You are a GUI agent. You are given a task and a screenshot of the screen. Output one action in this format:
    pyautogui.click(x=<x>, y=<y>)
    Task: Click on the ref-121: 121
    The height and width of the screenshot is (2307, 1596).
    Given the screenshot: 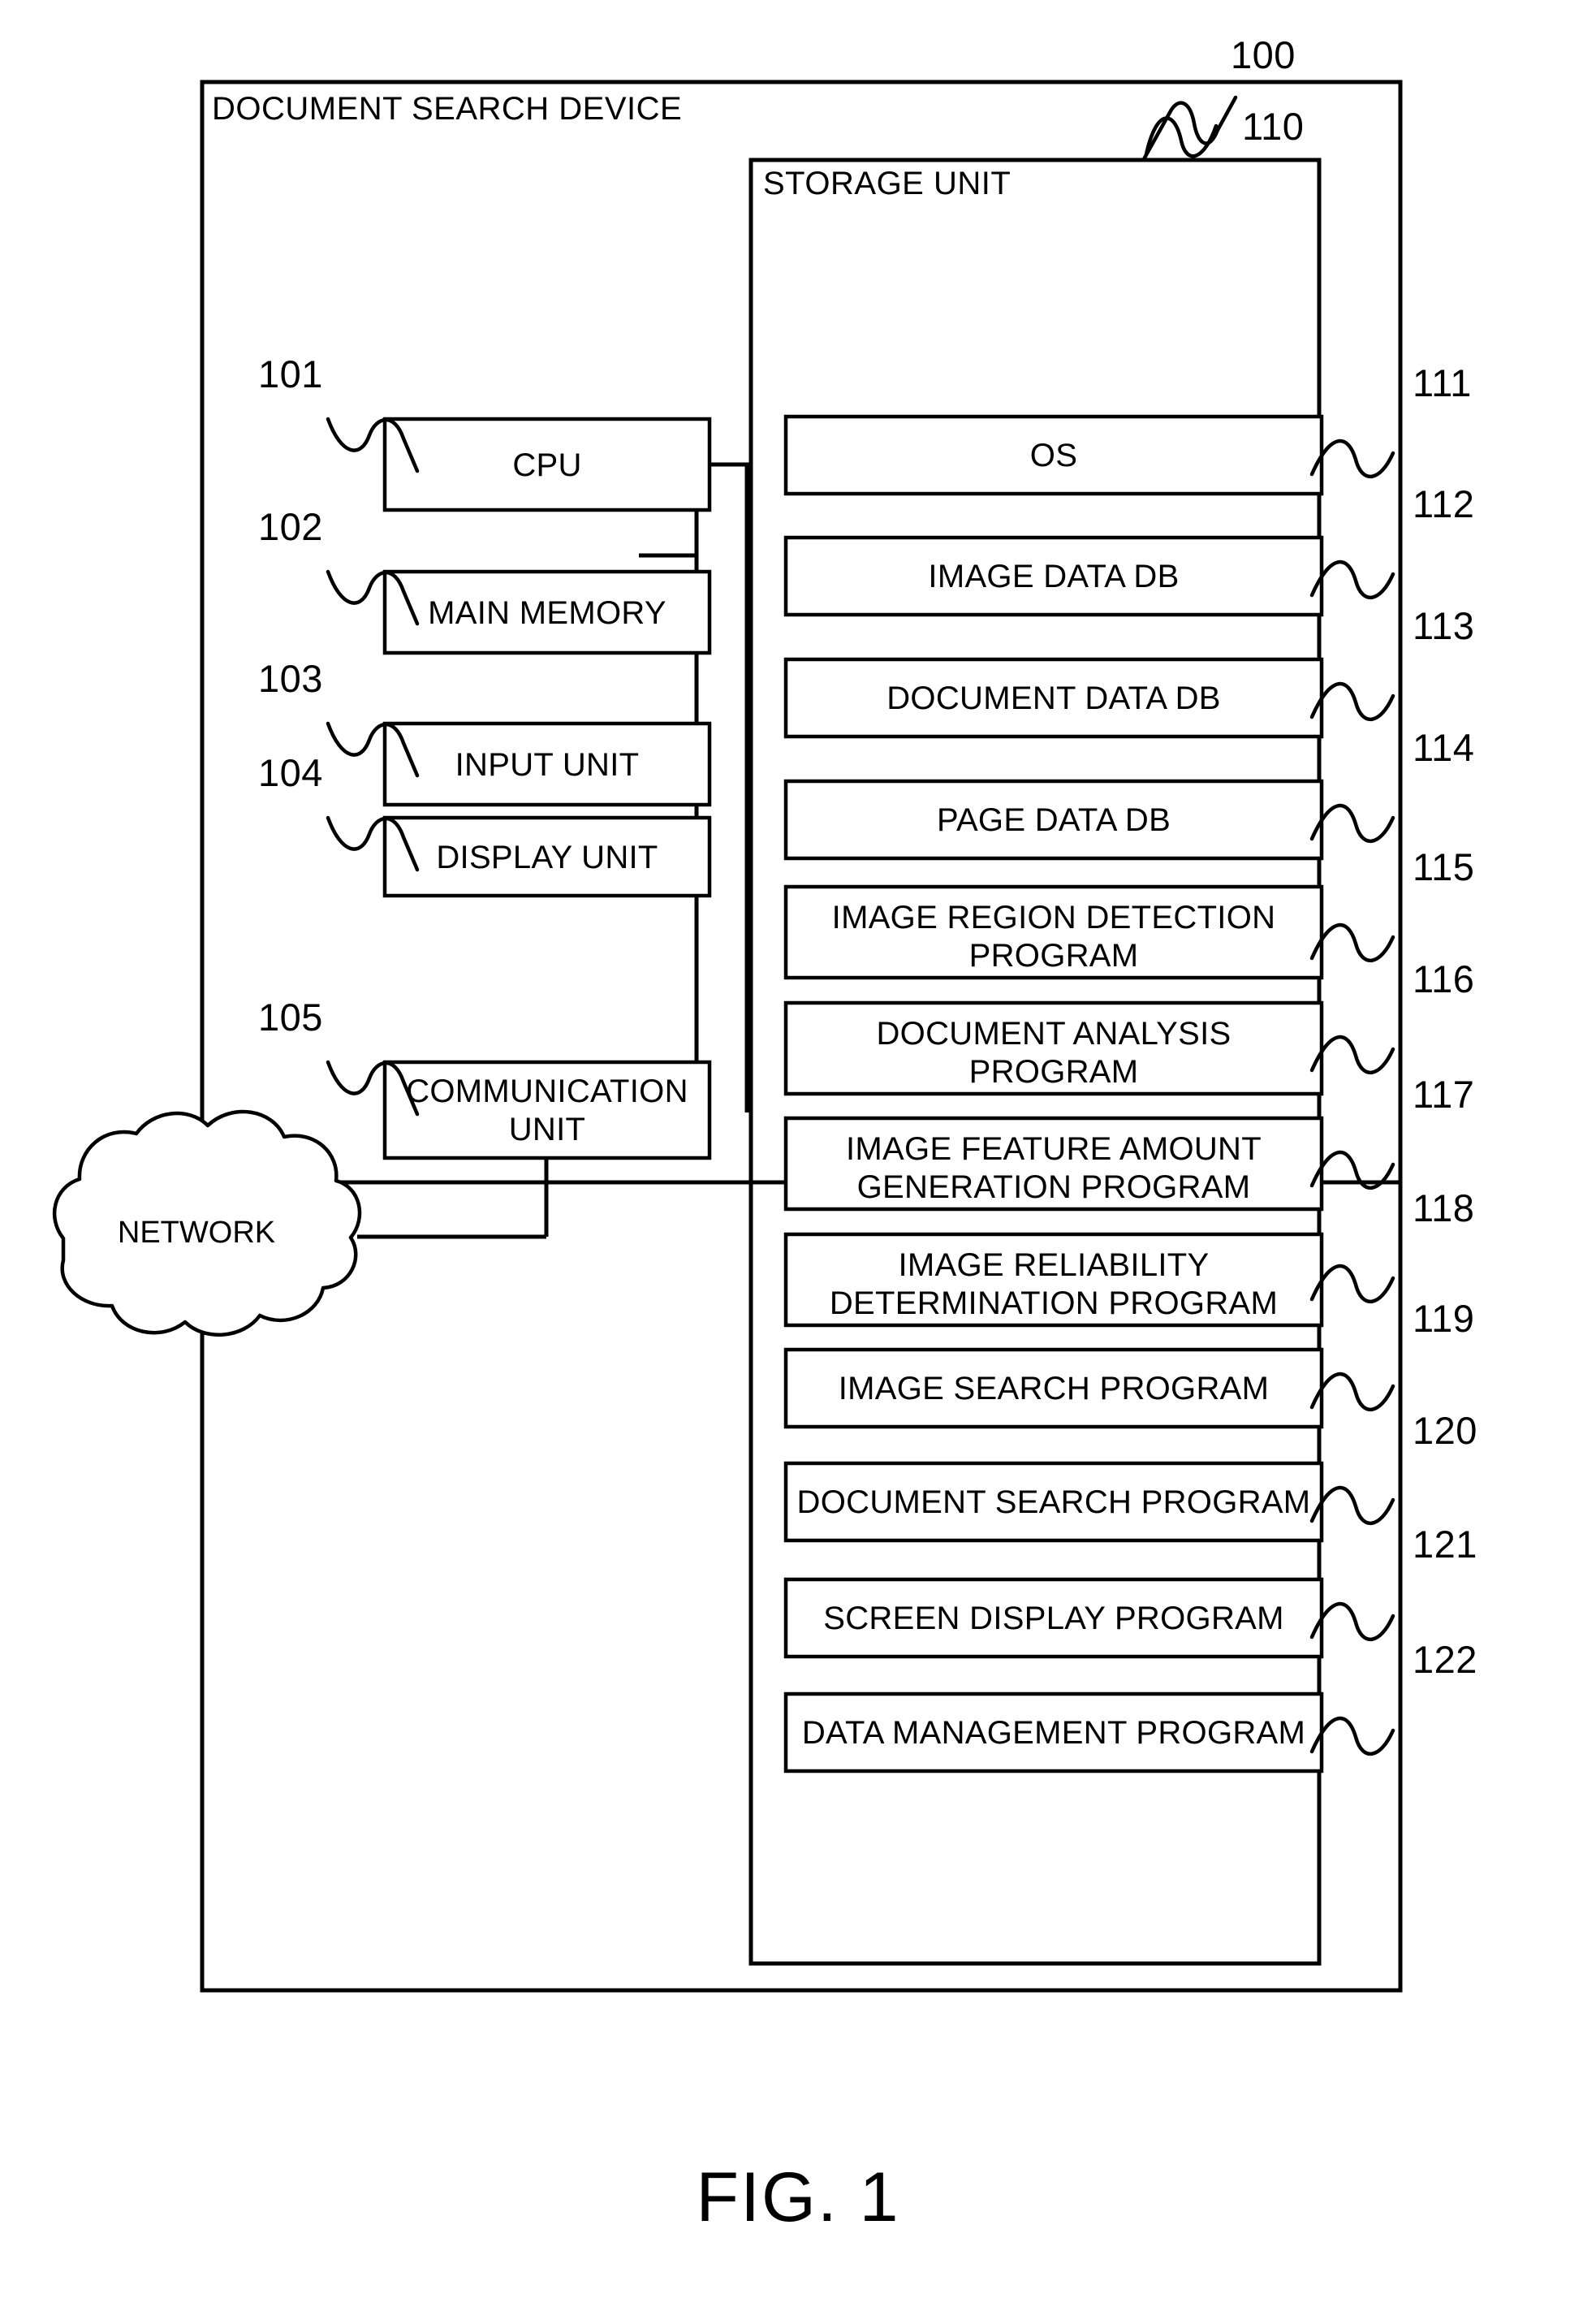 What is the action you would take?
    pyautogui.click(x=1445, y=1544)
    